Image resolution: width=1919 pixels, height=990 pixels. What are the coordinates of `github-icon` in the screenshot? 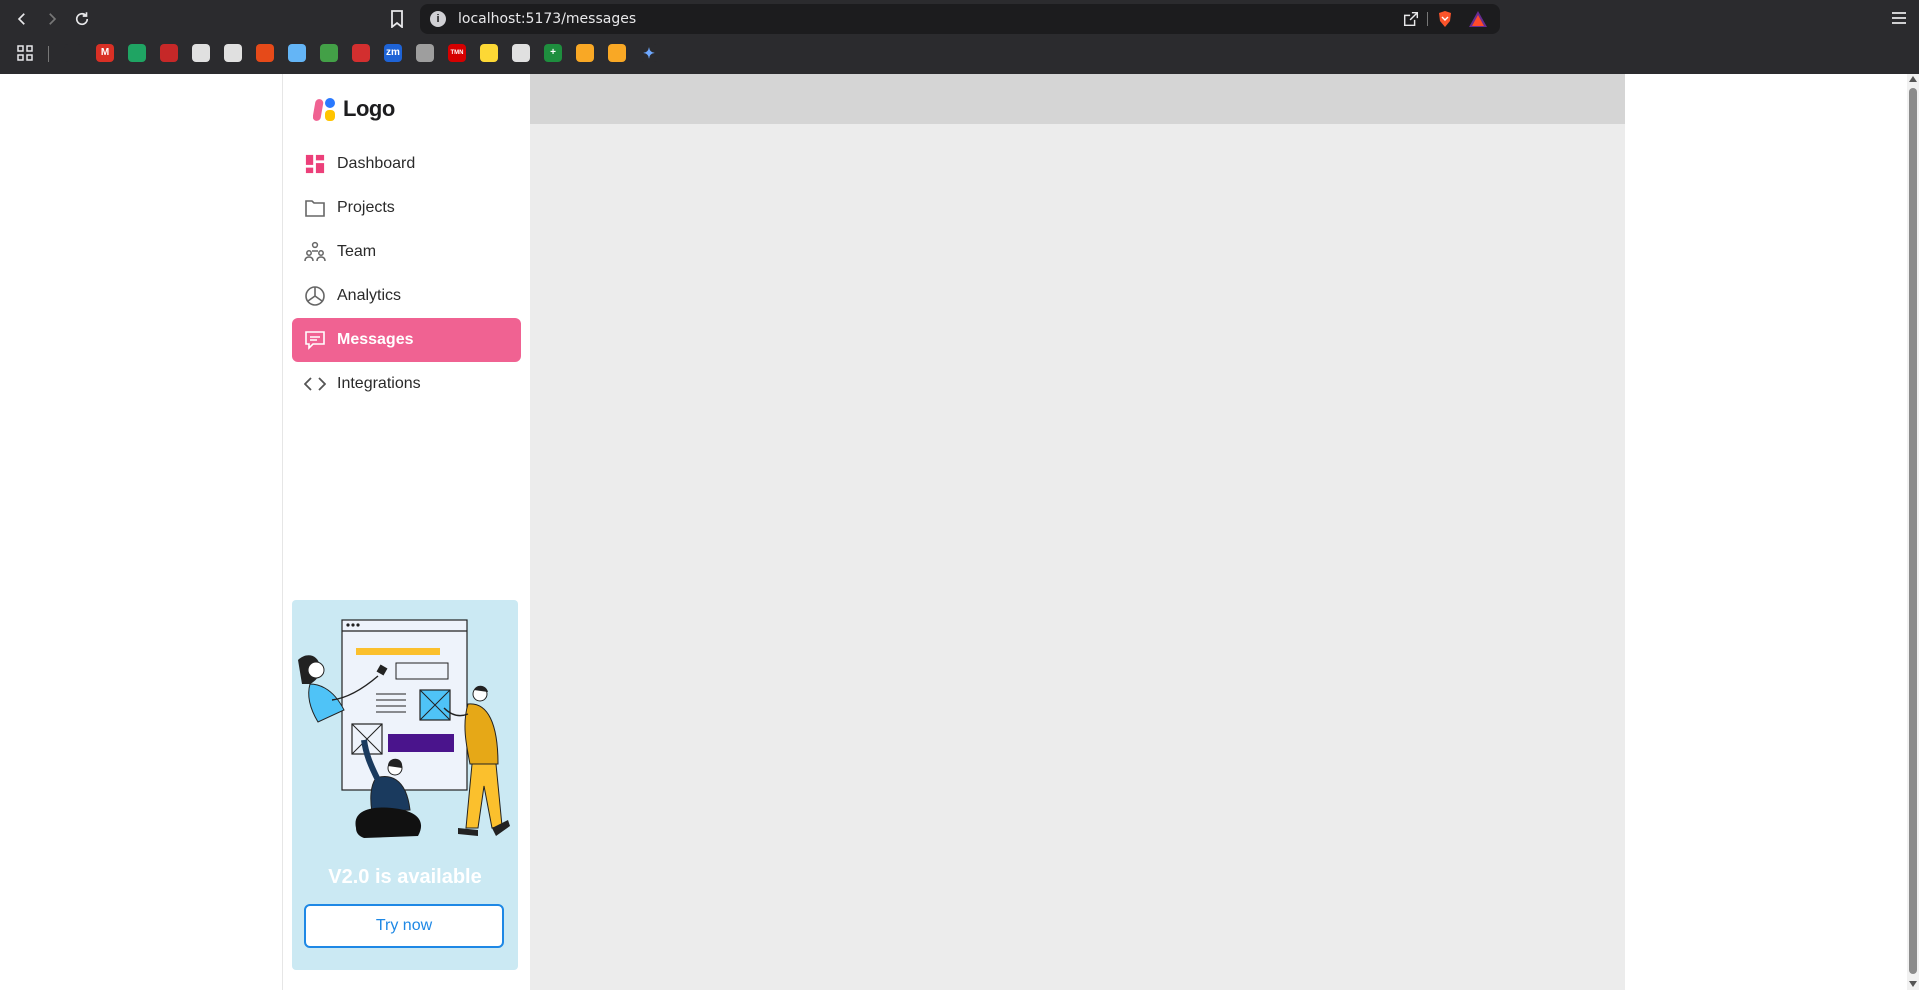 It's located at (521, 53).